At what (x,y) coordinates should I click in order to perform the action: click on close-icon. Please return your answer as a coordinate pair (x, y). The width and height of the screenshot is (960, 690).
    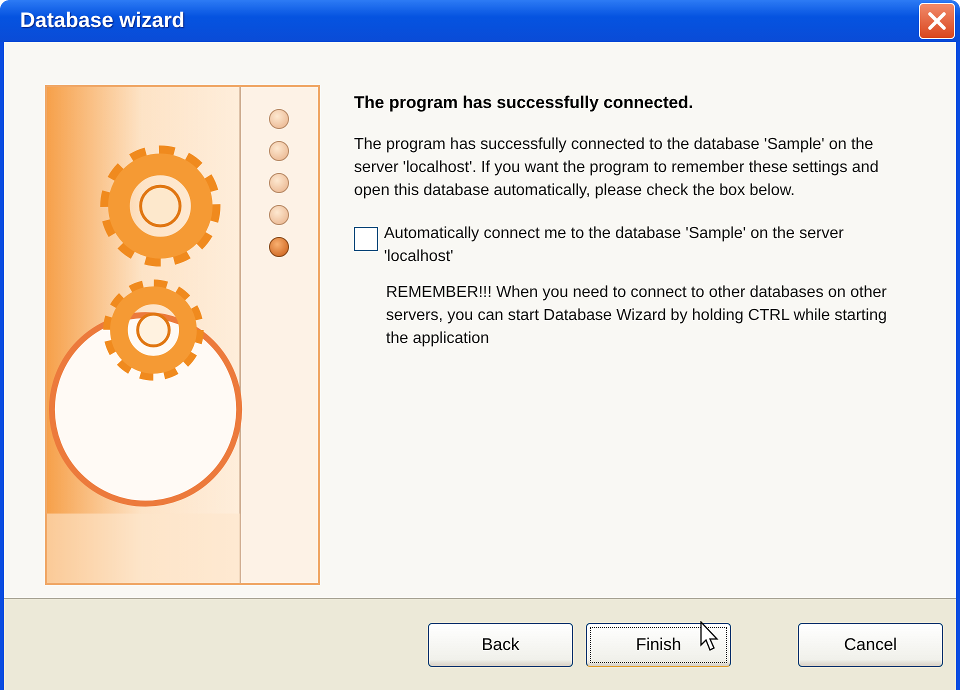
    Looking at the image, I should click on (937, 21).